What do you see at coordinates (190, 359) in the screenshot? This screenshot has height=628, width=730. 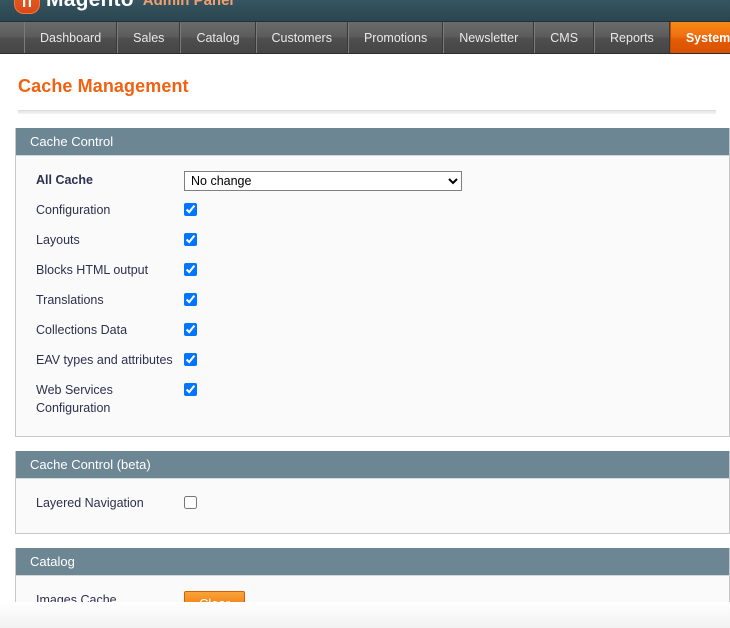 I see `checkbox-eav-types-and-attributes` at bounding box center [190, 359].